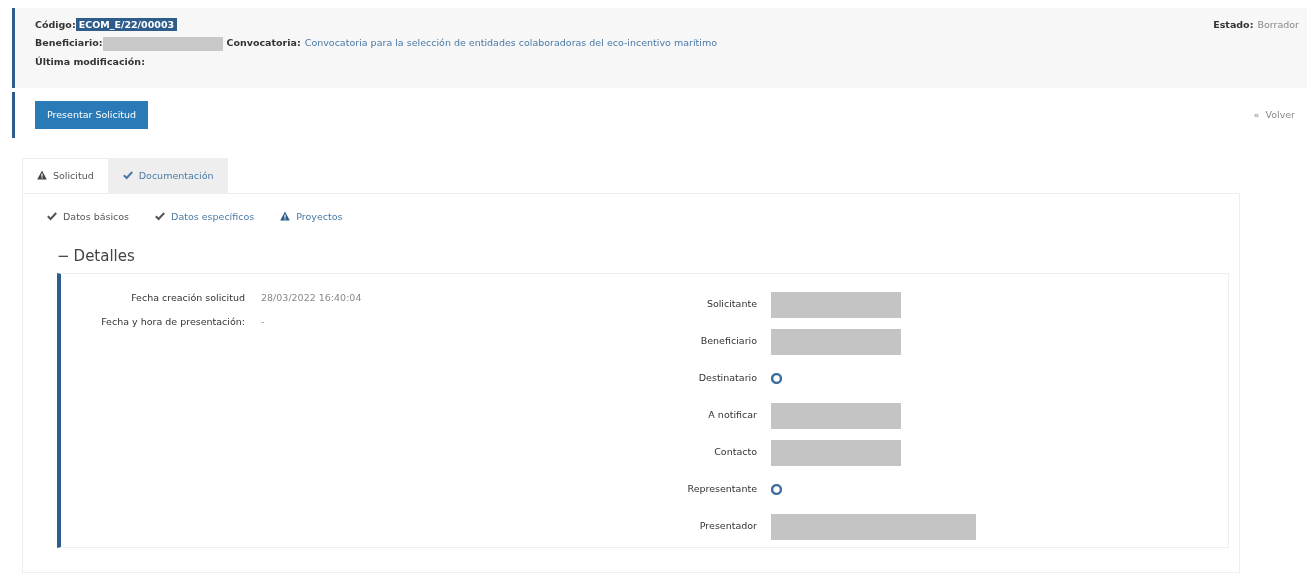 This screenshot has height=574, width=1307. I want to click on collapse-icon: −, so click(63, 255).